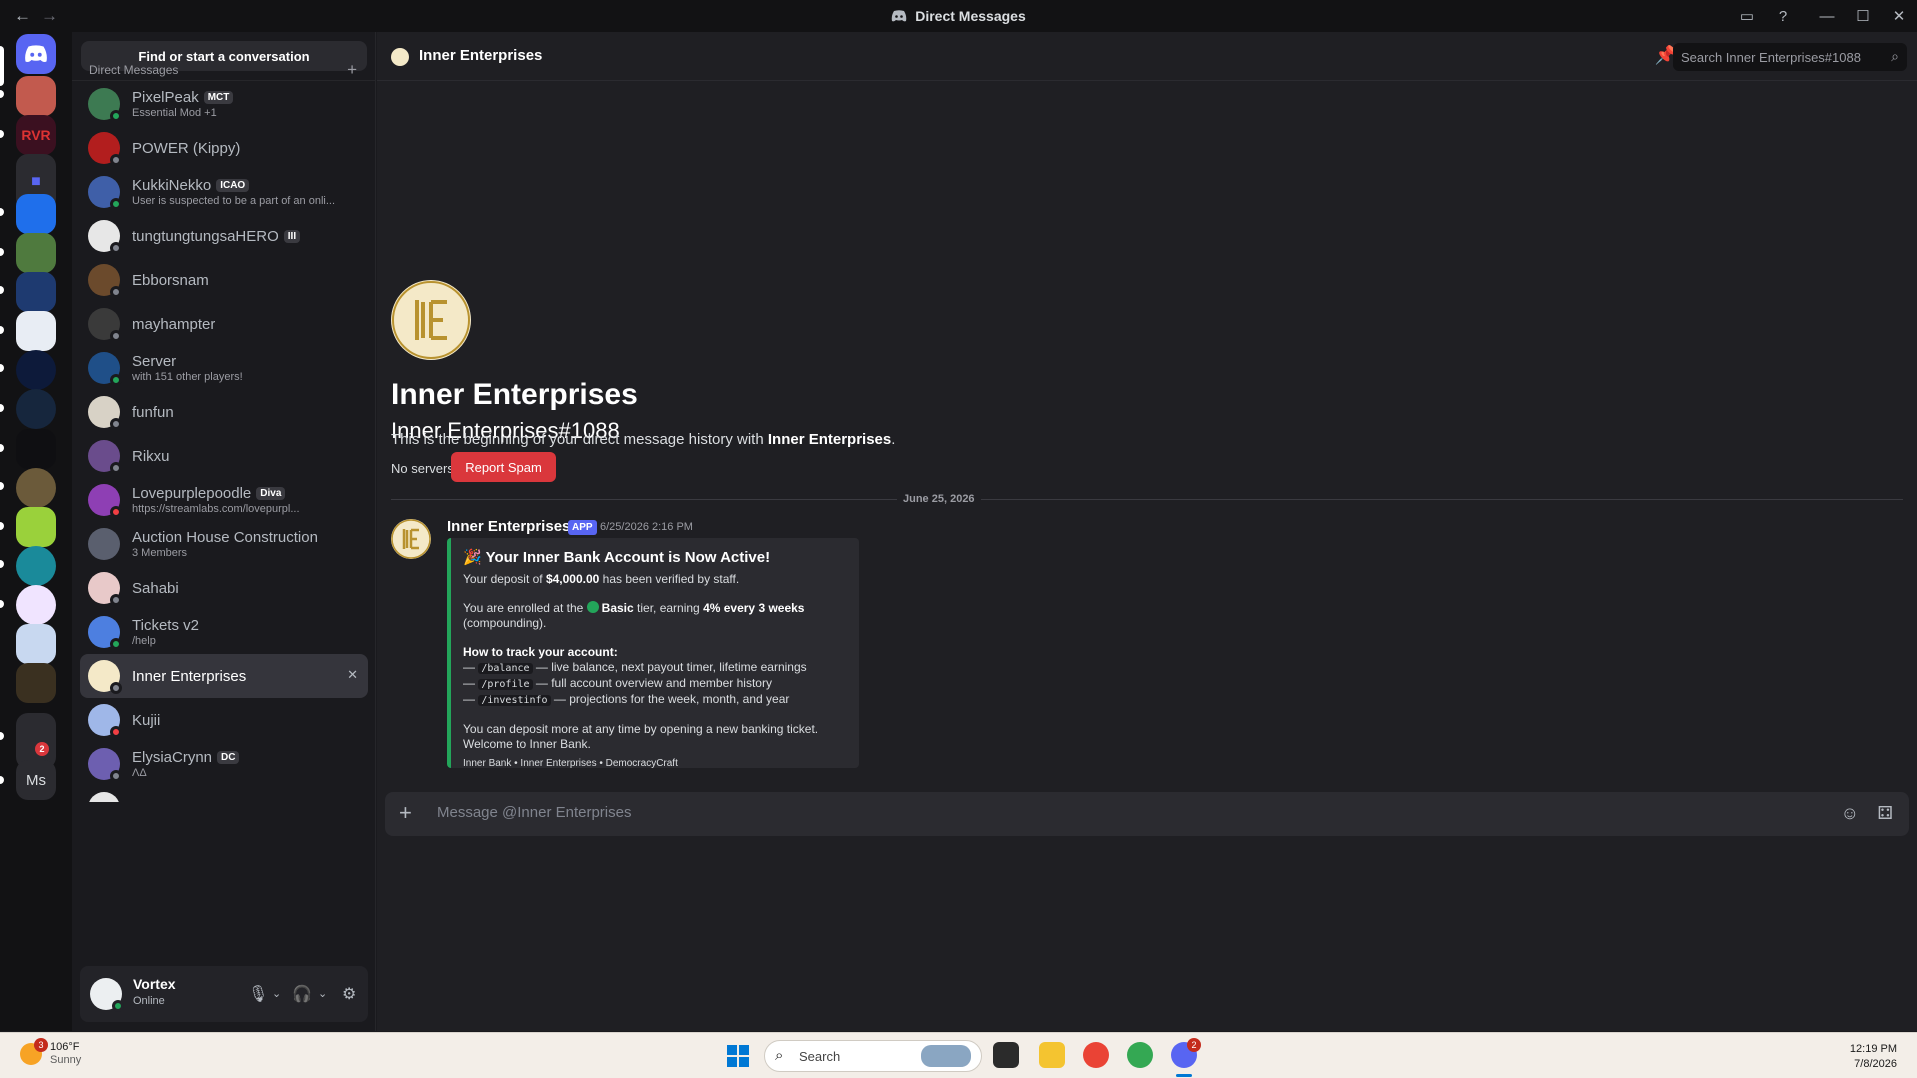 This screenshot has height=1078, width=1917. What do you see at coordinates (1747, 16) in the screenshot?
I see `inbox-icon: ▭` at bounding box center [1747, 16].